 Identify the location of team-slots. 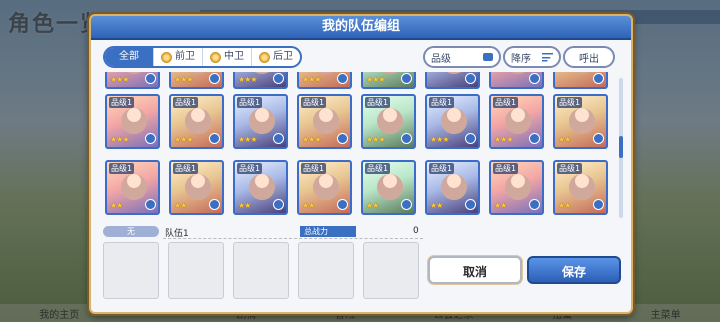
(261, 270).